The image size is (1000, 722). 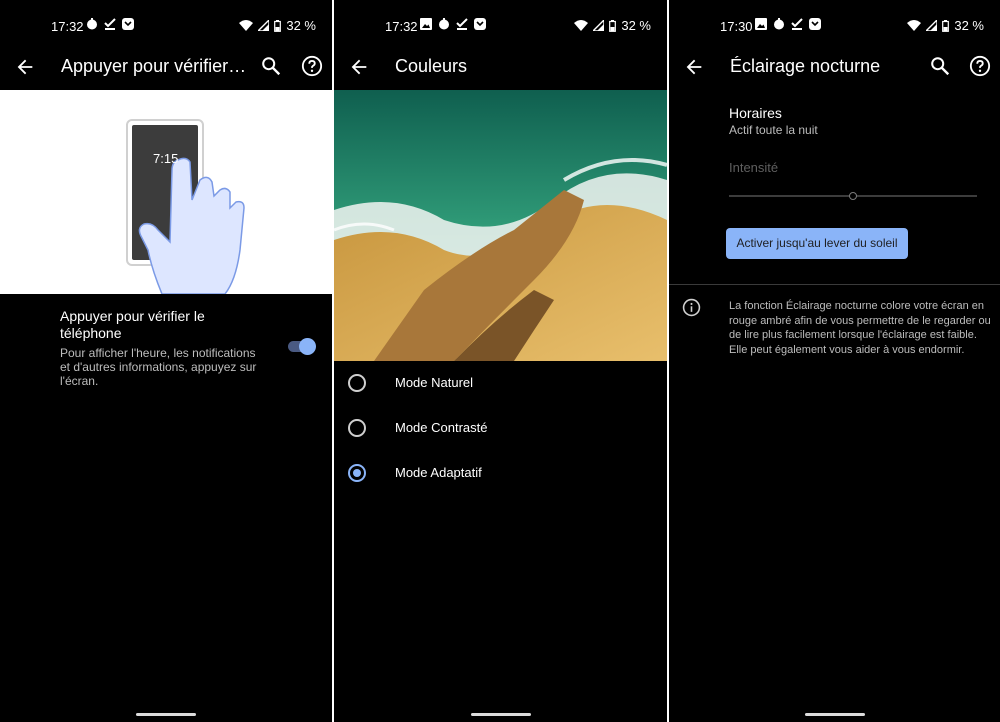 What do you see at coordinates (307, 346) in the screenshot?
I see `toggle-thumb` at bounding box center [307, 346].